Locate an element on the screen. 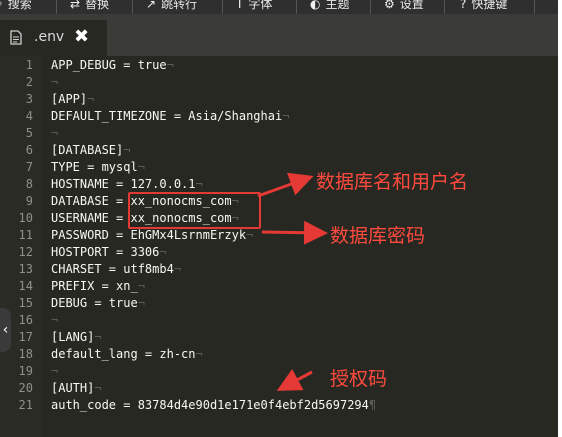  code-line: APP_DEBUG = true¬ is located at coordinates (112, 65).